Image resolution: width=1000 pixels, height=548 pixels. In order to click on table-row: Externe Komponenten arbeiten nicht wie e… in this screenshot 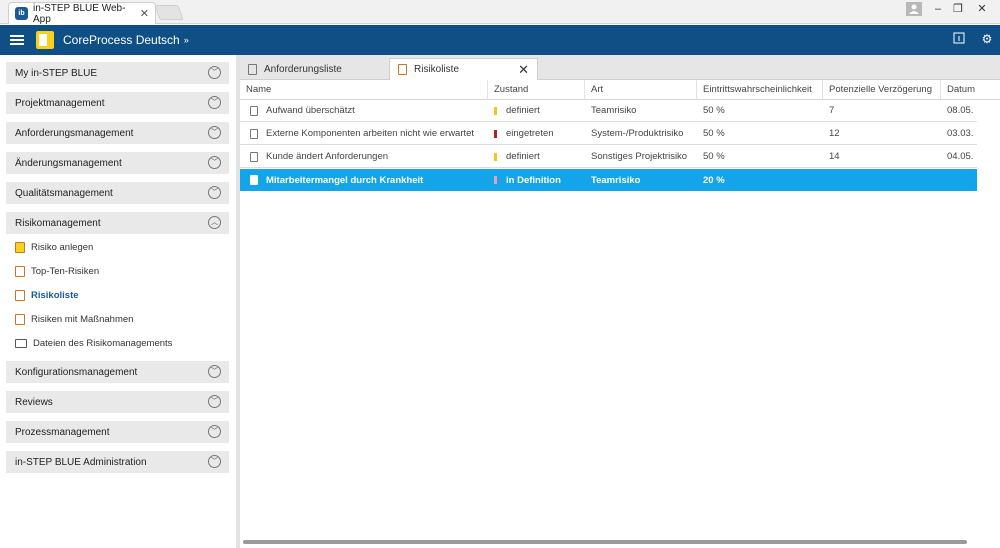, I will do `click(608, 134)`.